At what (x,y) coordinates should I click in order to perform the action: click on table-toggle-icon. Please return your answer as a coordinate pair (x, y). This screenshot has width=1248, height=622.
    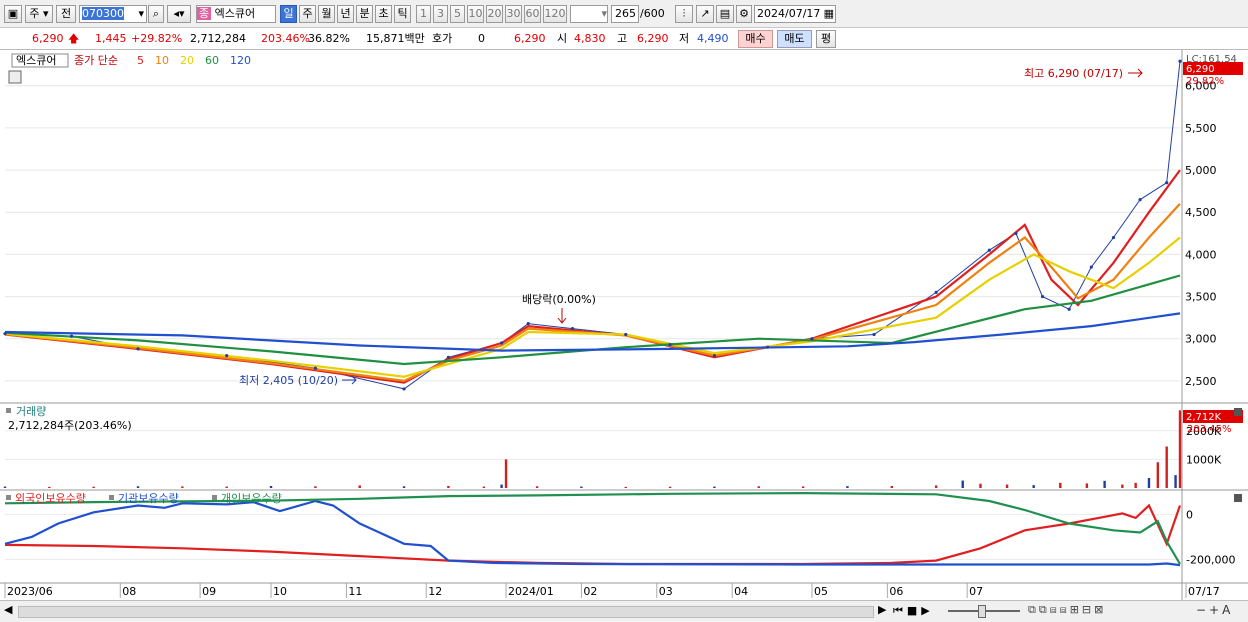
    Looking at the image, I should click on (15, 77).